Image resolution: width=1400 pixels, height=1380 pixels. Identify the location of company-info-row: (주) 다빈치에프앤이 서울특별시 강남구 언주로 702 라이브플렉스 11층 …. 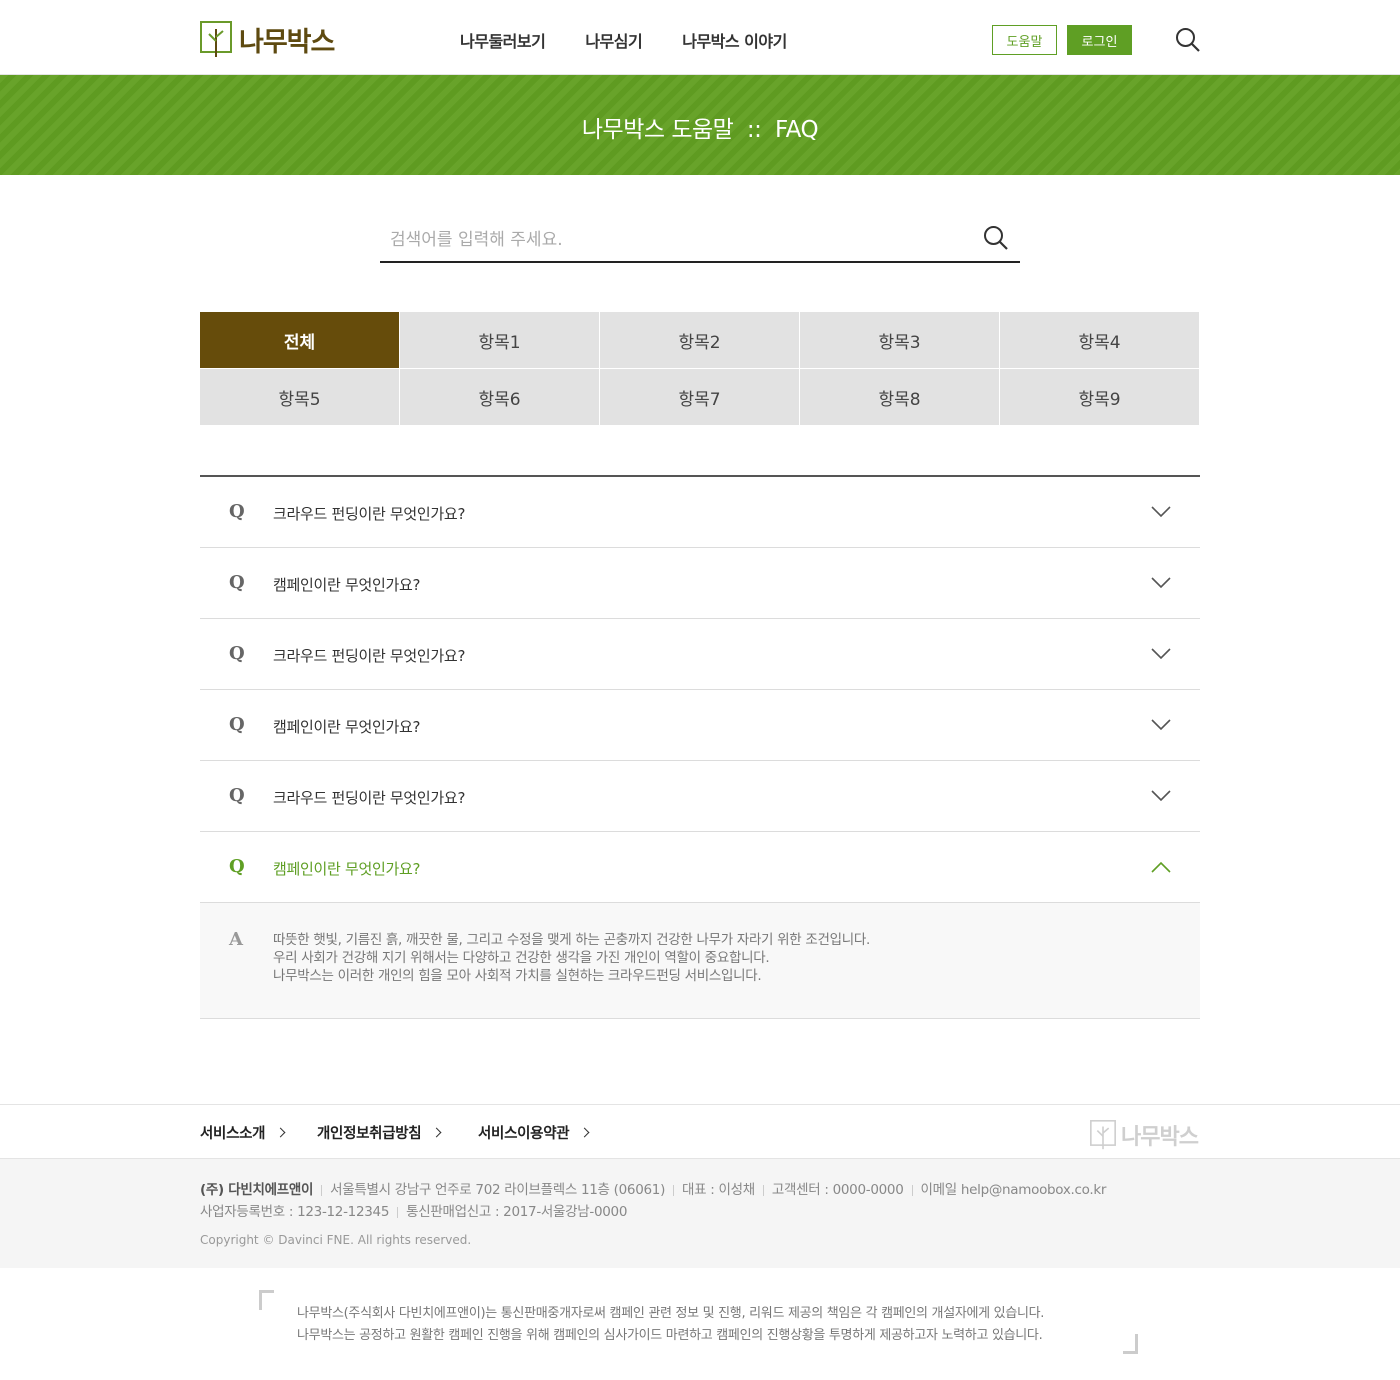
(653, 1188).